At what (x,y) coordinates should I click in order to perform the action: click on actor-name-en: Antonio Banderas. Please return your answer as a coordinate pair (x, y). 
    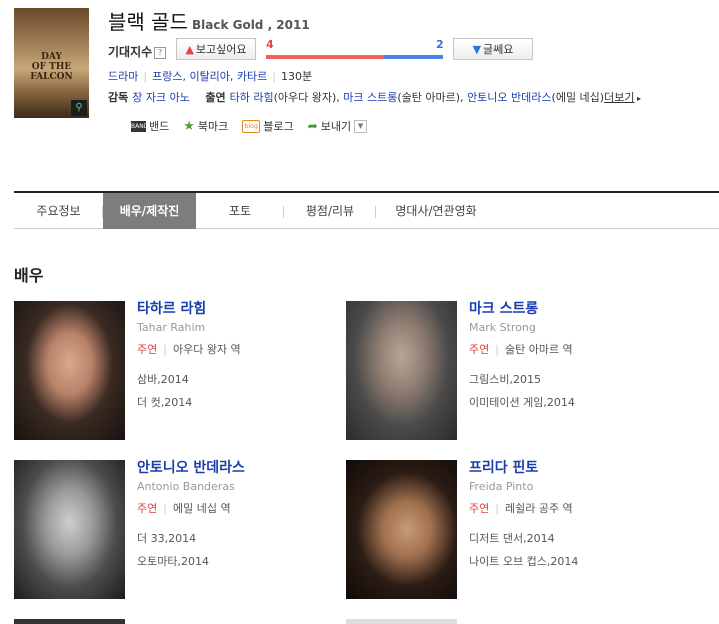
    Looking at the image, I should click on (186, 486).